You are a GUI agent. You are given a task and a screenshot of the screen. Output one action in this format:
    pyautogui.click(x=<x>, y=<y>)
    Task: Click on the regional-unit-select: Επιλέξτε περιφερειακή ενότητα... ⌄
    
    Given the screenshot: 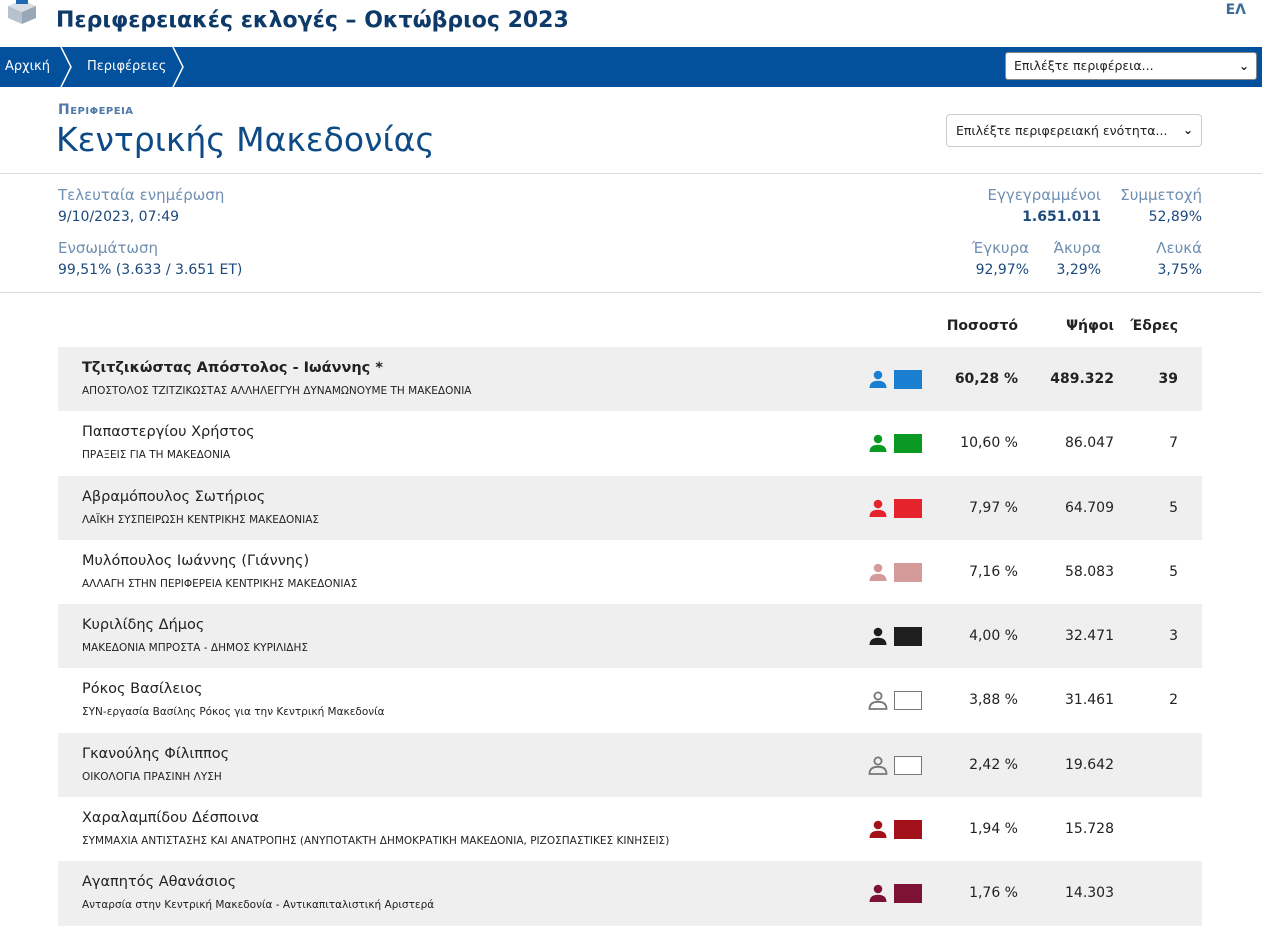 What is the action you would take?
    pyautogui.click(x=1074, y=130)
    